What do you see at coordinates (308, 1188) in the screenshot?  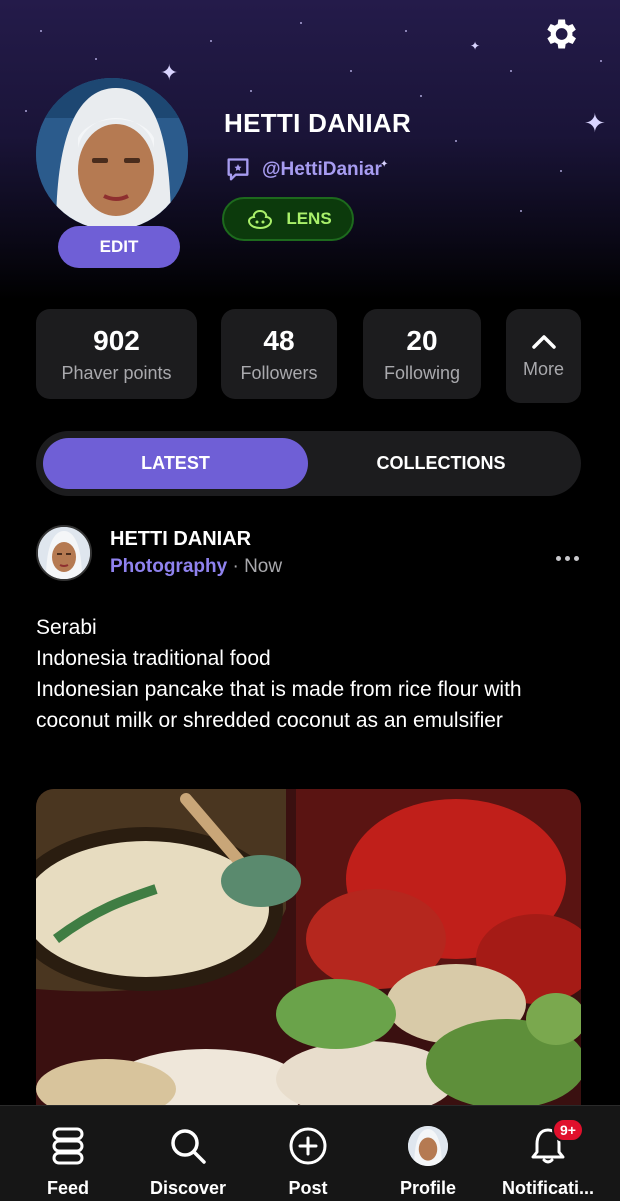 I see `nav-label: Post` at bounding box center [308, 1188].